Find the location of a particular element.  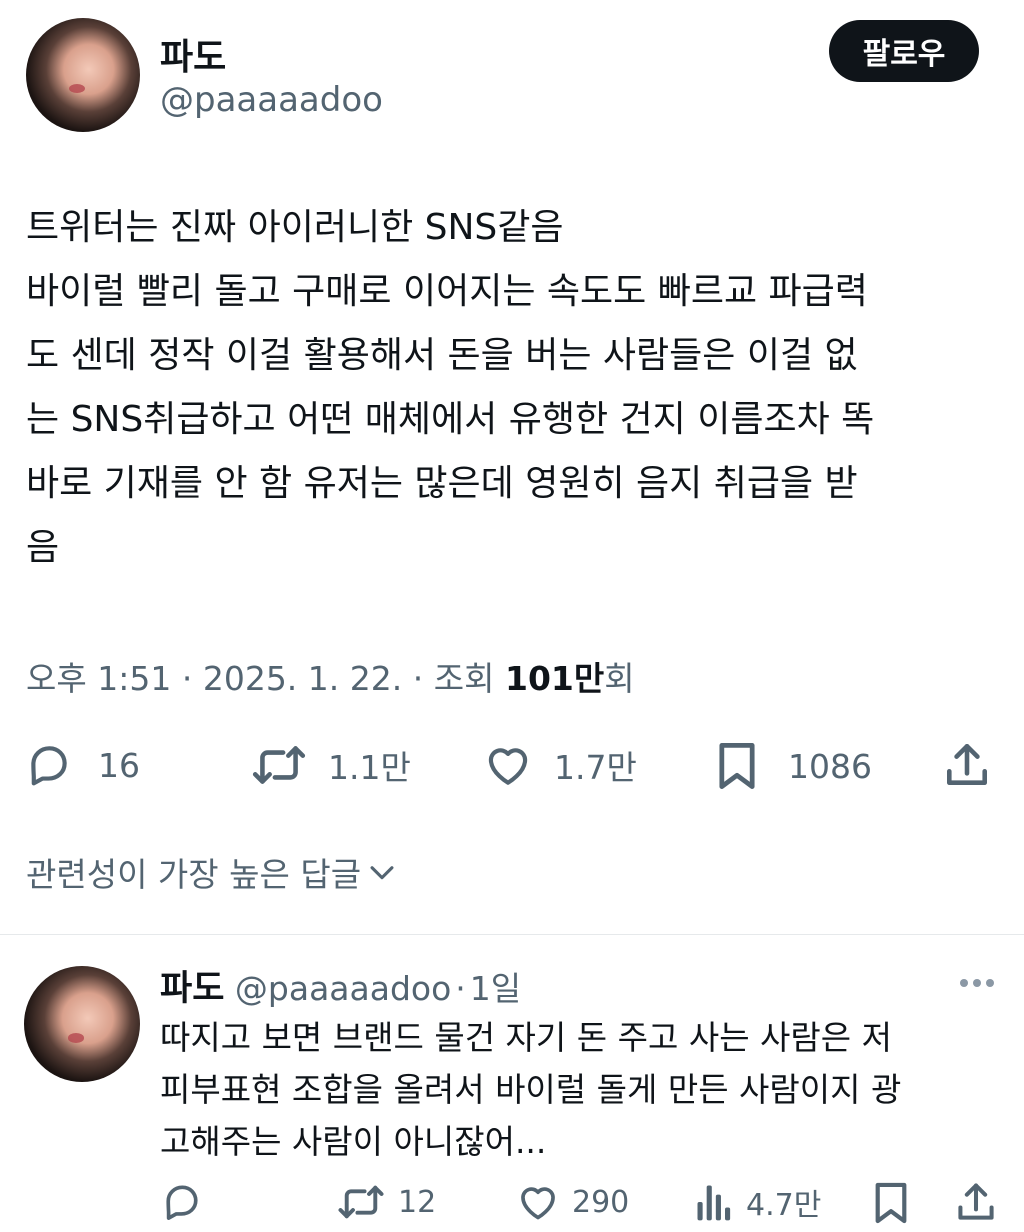

tweet-time: 오후 1:51 is located at coordinates (98, 678).